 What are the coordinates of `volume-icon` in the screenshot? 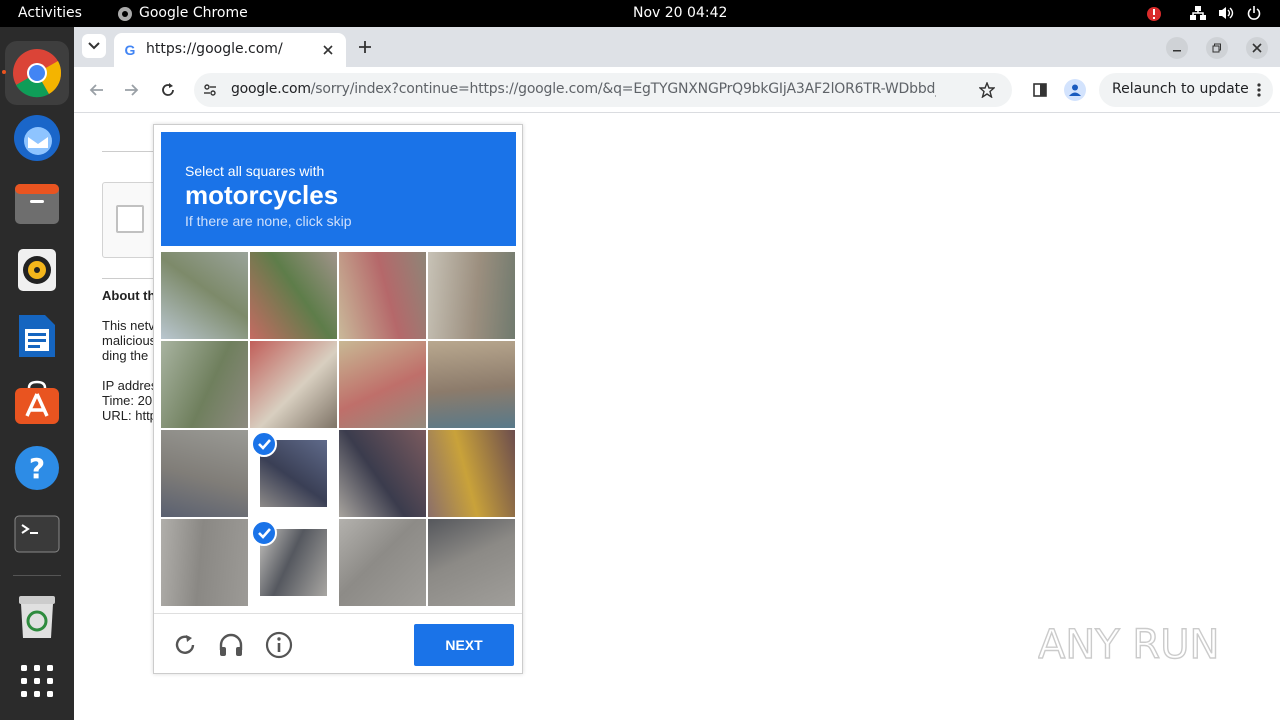 It's located at (1226, 13).